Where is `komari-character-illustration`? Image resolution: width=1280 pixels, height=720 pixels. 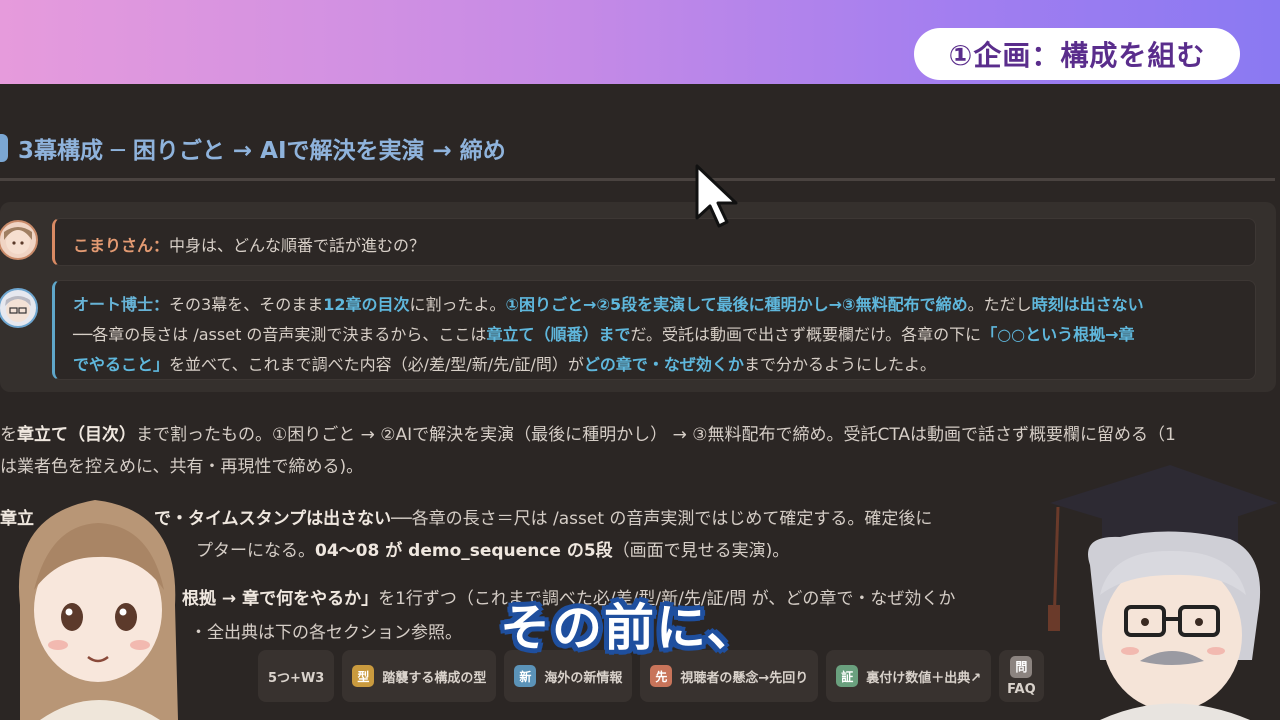 komari-character-illustration is located at coordinates (98, 610).